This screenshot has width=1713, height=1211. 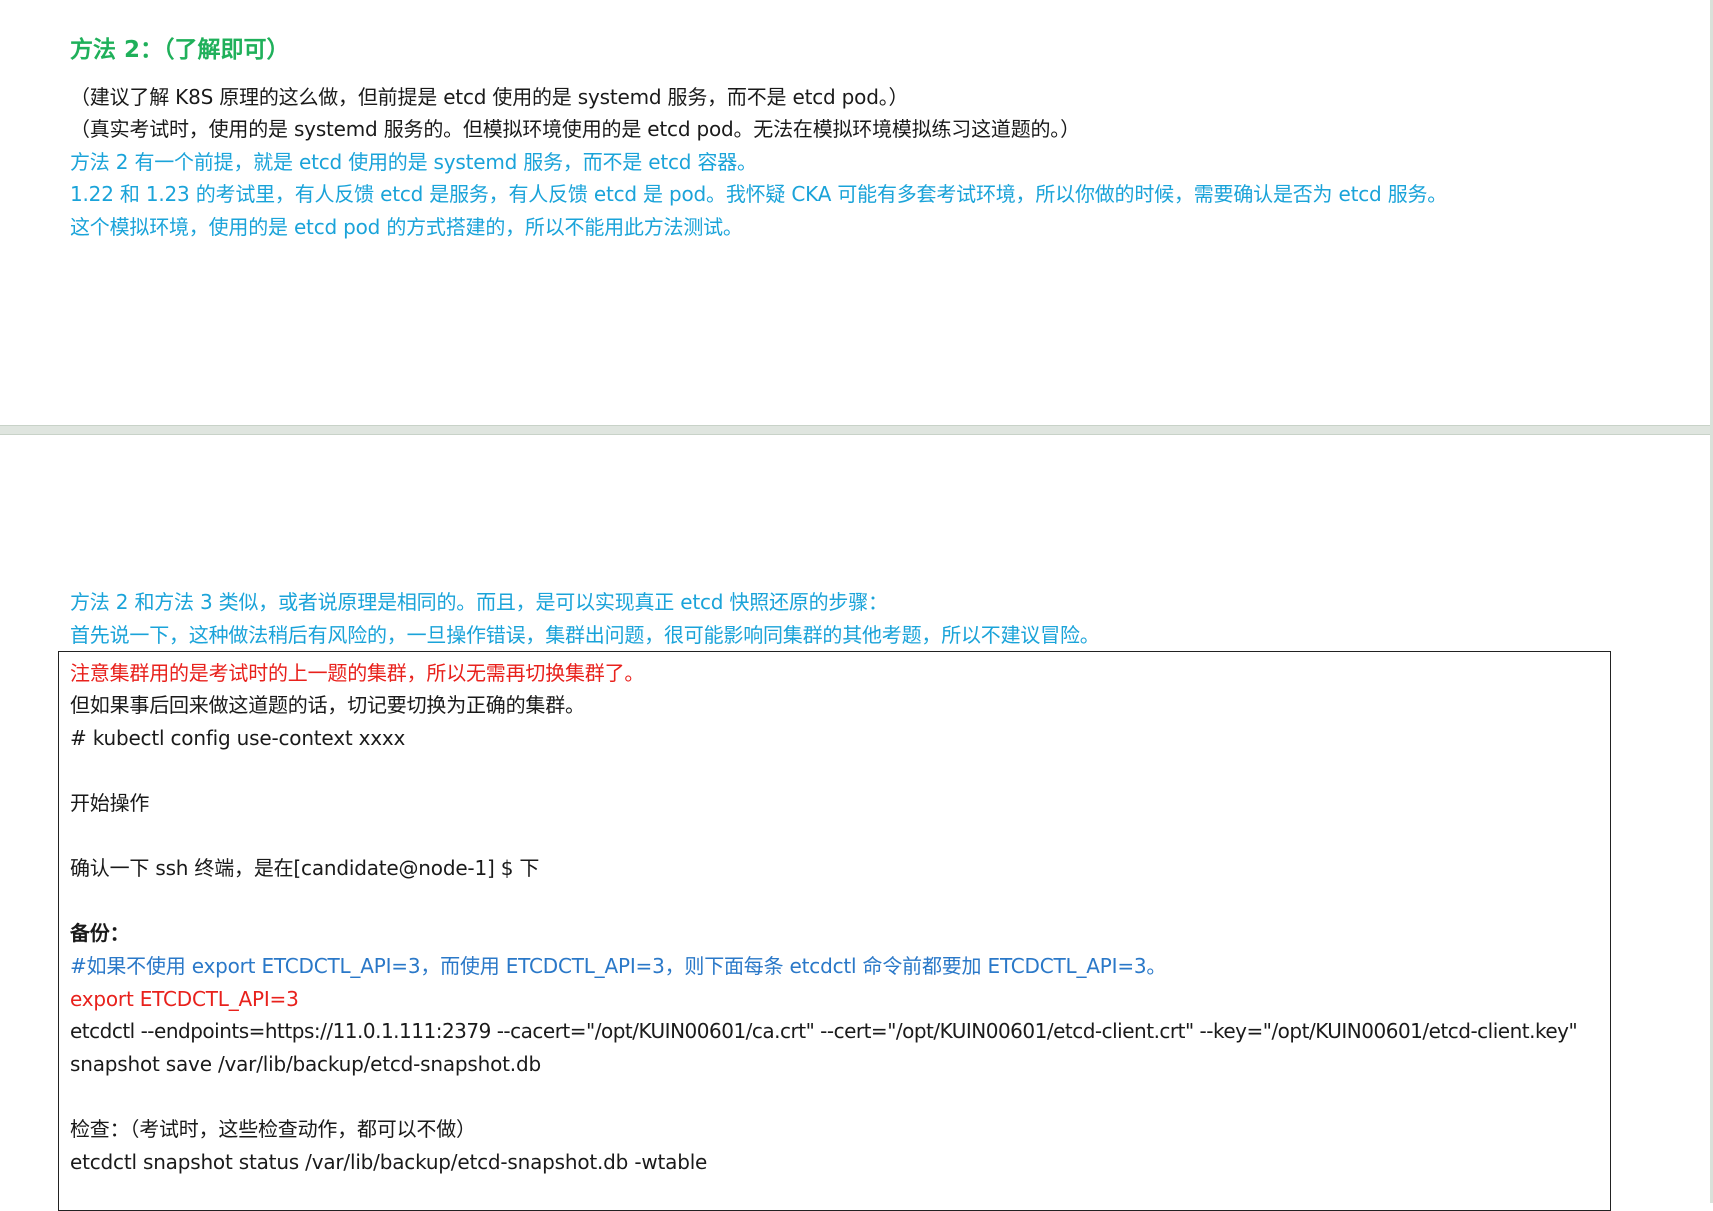 I want to click on section-heading-method-2: 方法 2：（了解即可）, so click(x=180, y=50).